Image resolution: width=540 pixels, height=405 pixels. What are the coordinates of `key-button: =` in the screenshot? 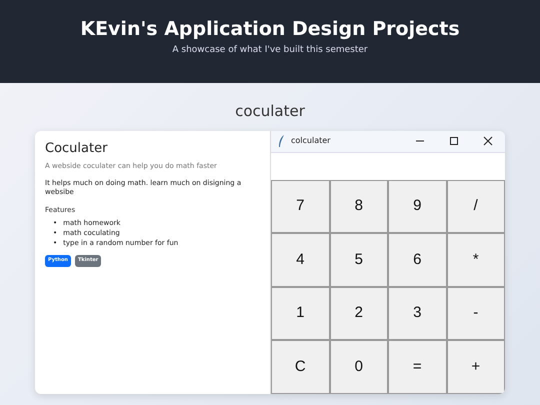 It's located at (417, 367).